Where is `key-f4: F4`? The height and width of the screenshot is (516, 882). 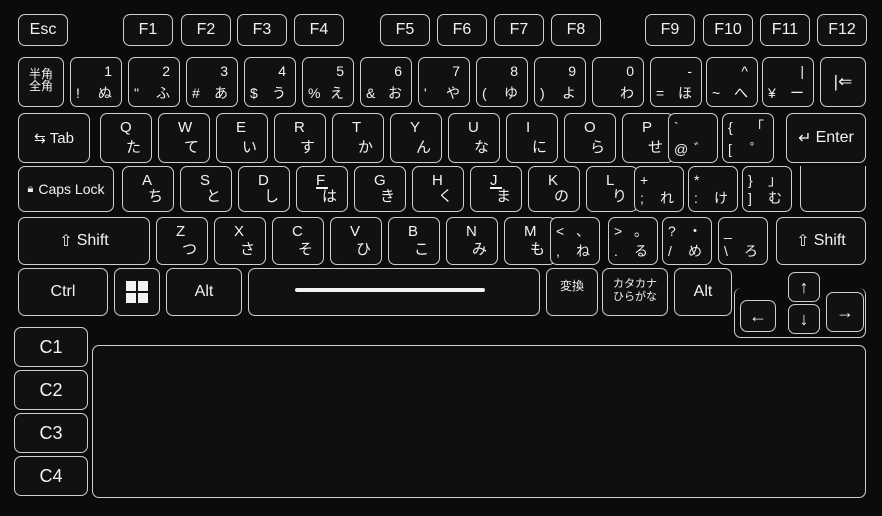 key-f4: F4 is located at coordinates (319, 30).